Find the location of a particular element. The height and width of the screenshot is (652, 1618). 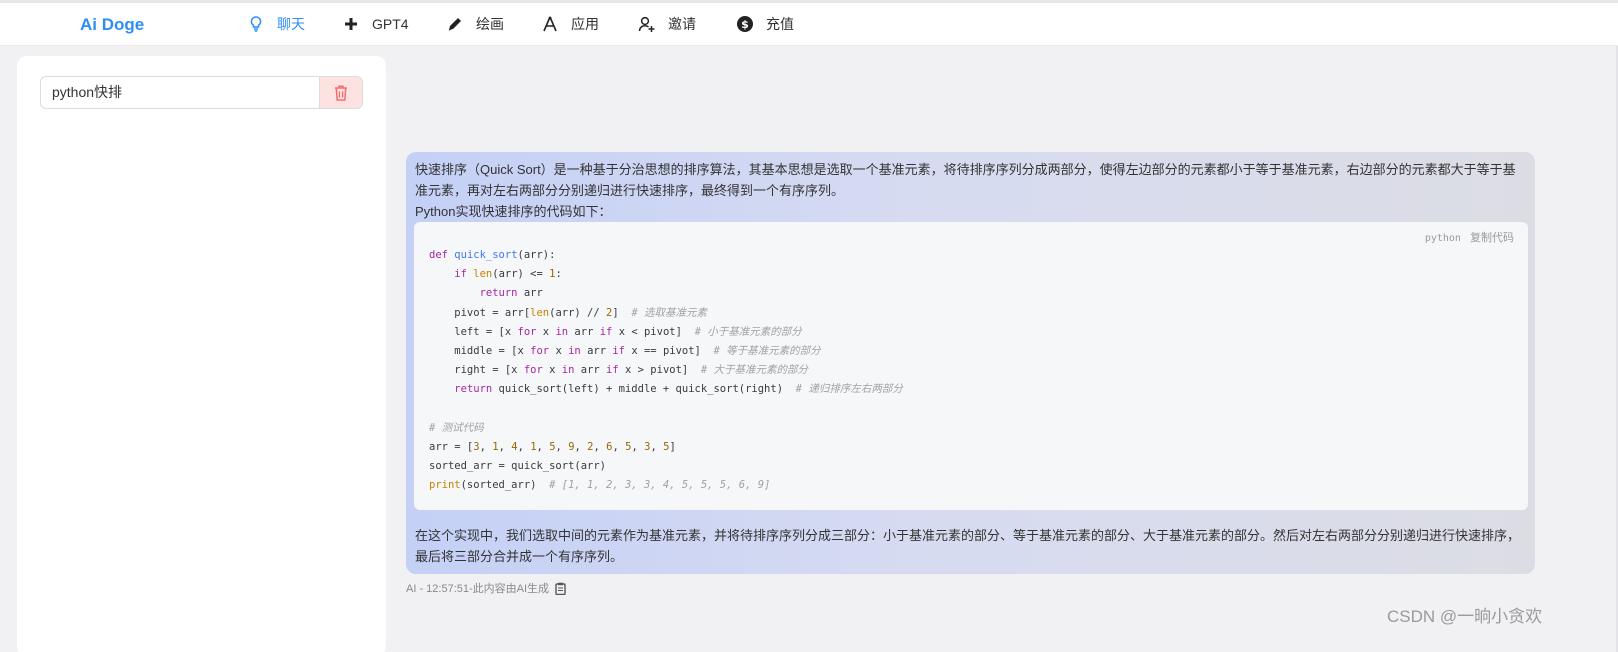

nav-item-label: GPT4 is located at coordinates (390, 24).